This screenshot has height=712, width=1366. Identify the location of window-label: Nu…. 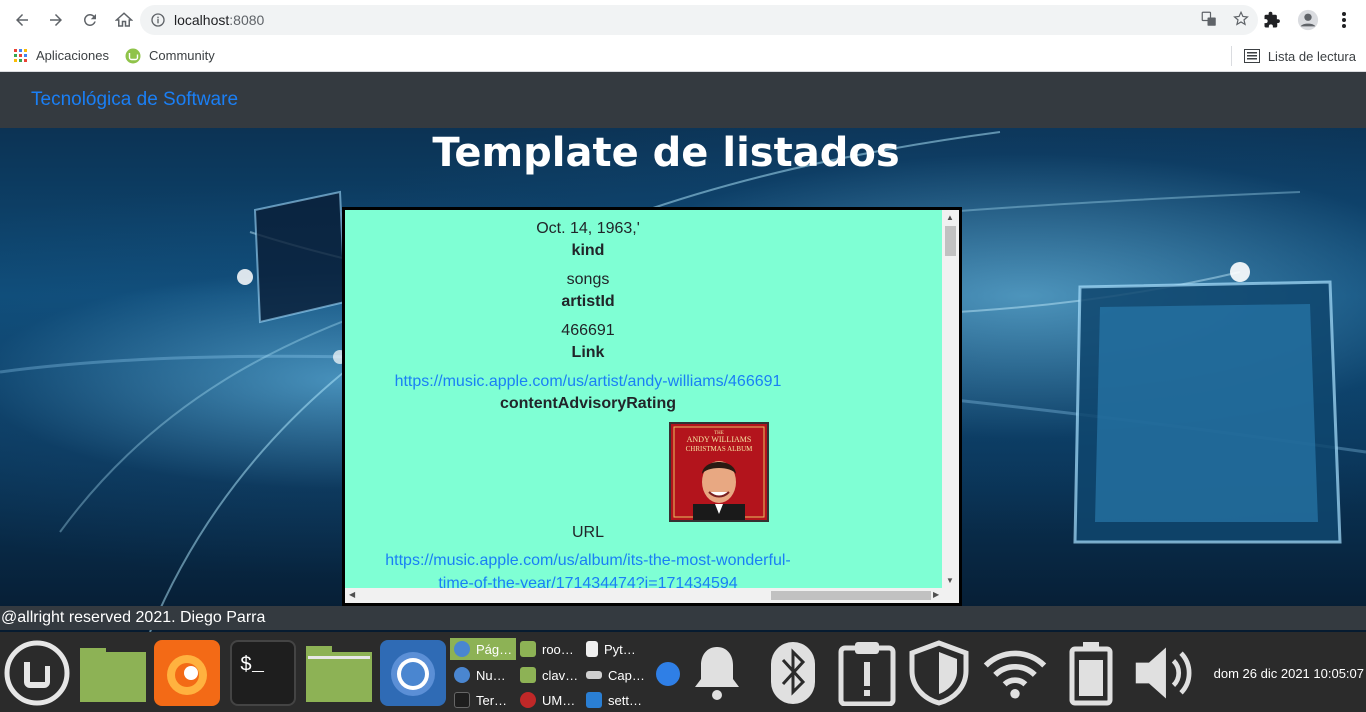
(491, 675).